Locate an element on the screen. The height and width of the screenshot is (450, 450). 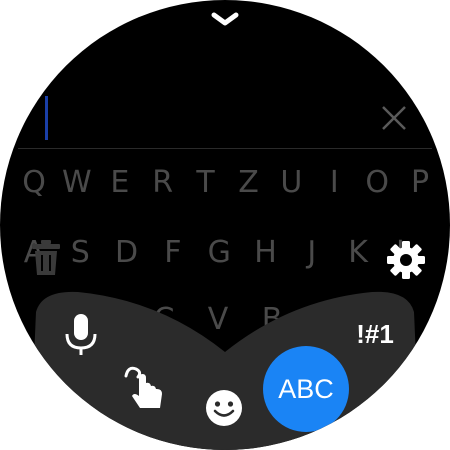
text-input is located at coordinates (225, 120).